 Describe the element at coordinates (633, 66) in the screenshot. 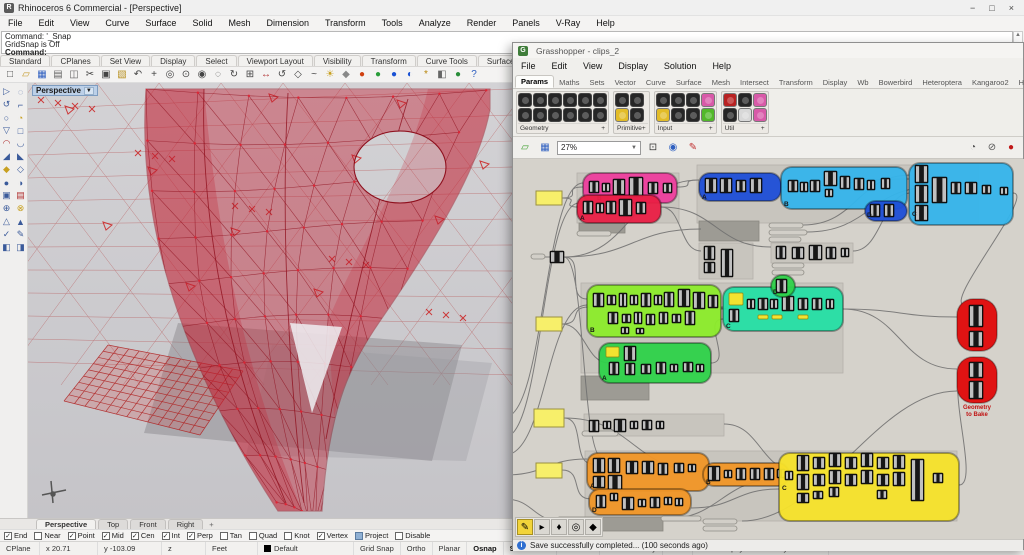

I see `gh-menu-display: Display` at that location.